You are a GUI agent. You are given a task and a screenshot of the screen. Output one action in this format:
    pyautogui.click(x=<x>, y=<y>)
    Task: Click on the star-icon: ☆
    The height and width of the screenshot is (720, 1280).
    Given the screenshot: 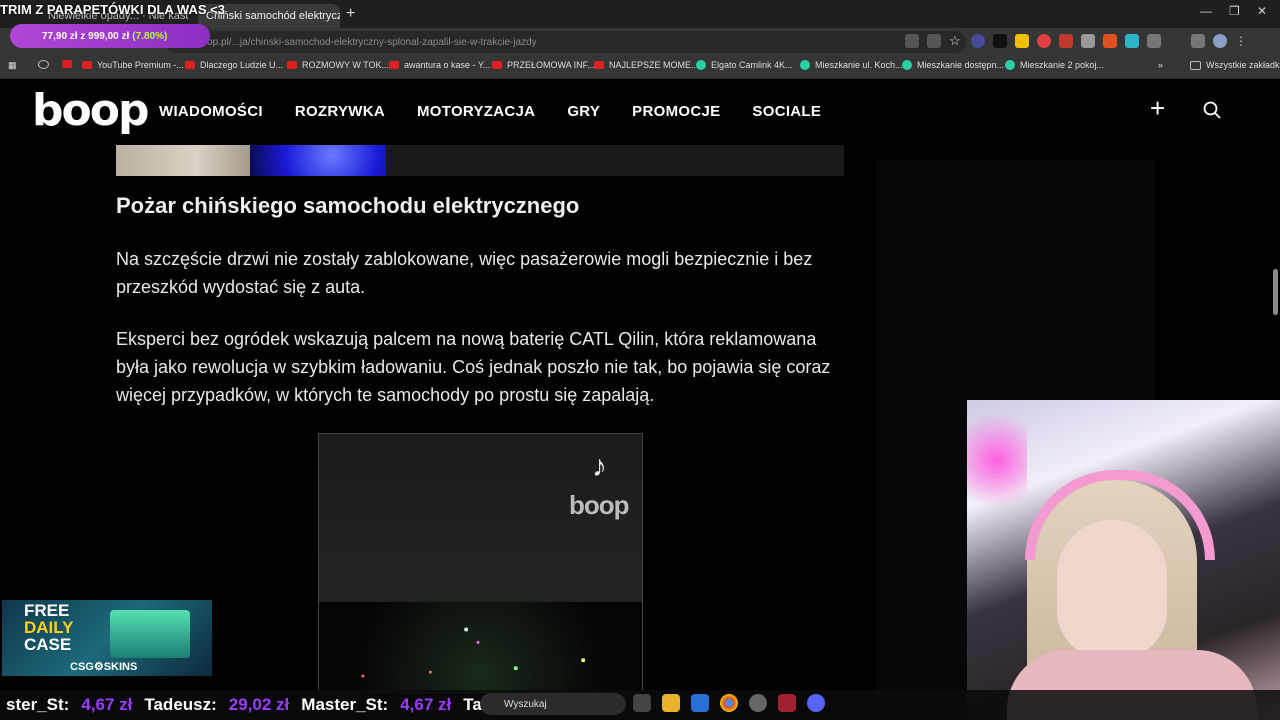 What is the action you would take?
    pyautogui.click(x=956, y=41)
    